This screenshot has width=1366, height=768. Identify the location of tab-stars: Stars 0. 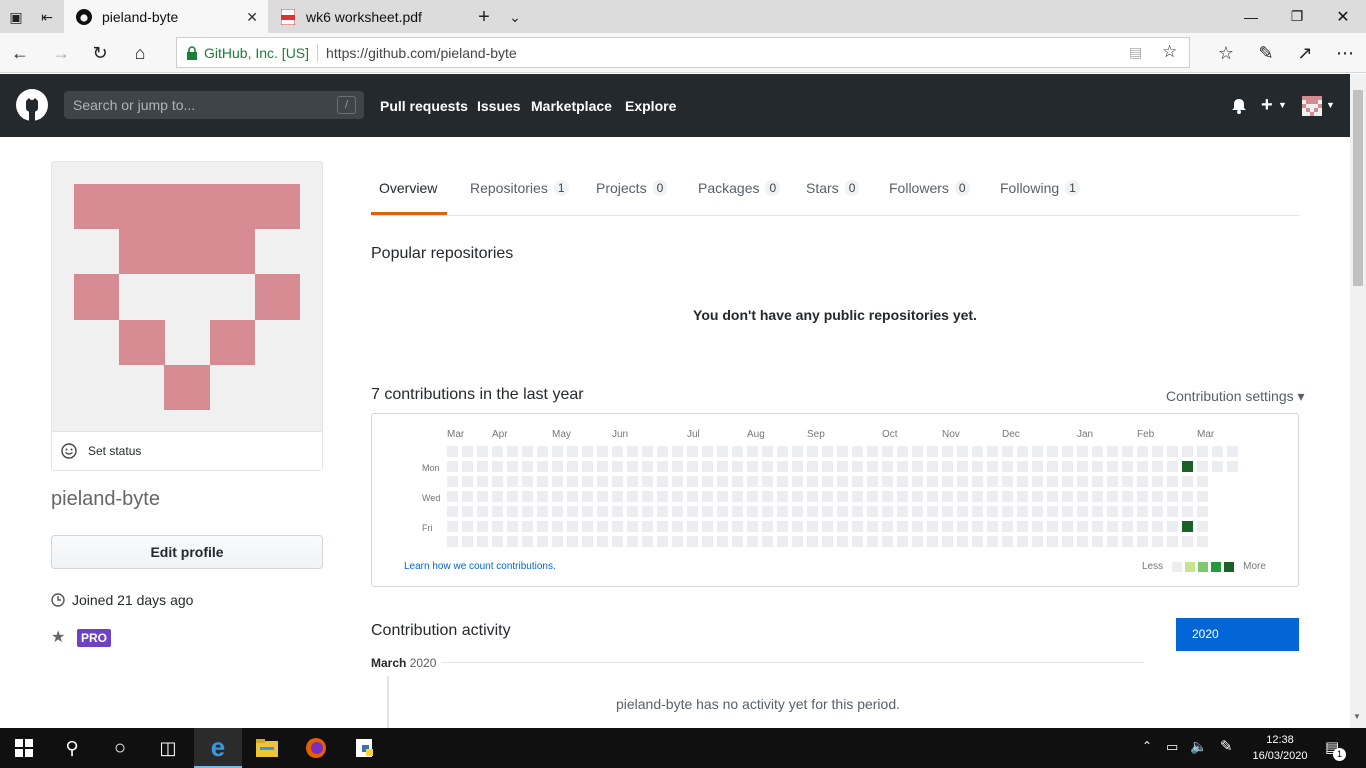
(833, 188).